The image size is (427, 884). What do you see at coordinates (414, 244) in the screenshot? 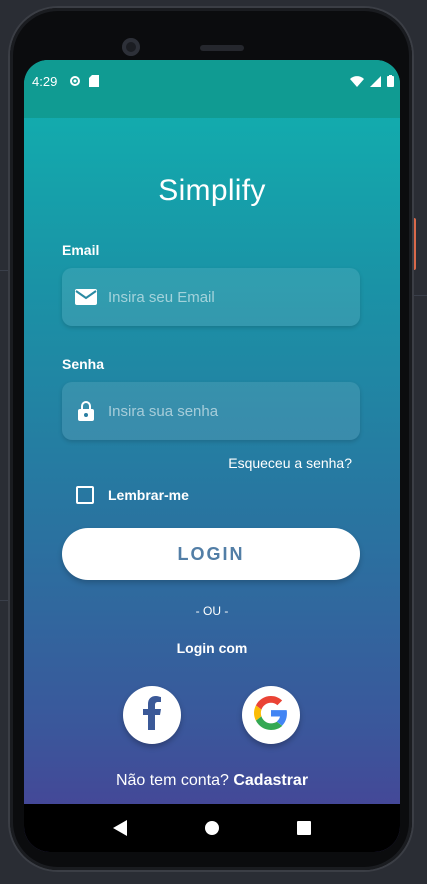
I see `ide-scroll-accent` at bounding box center [414, 244].